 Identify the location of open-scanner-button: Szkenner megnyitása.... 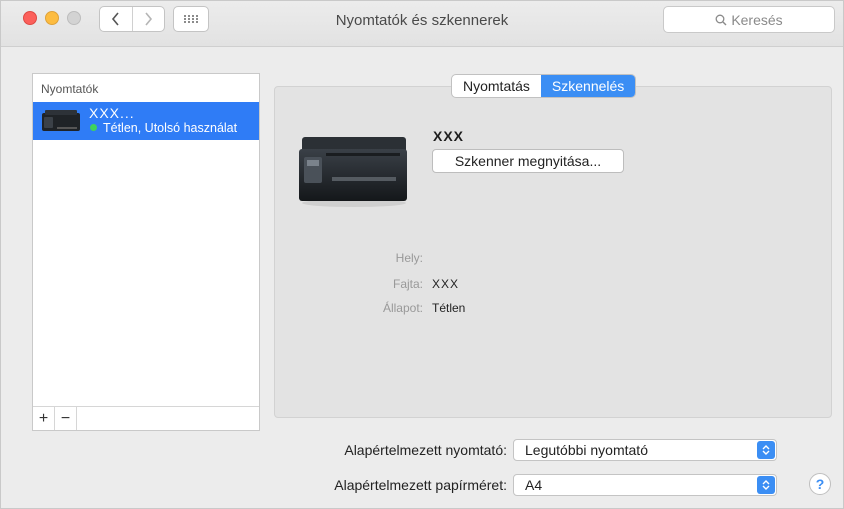
(528, 161).